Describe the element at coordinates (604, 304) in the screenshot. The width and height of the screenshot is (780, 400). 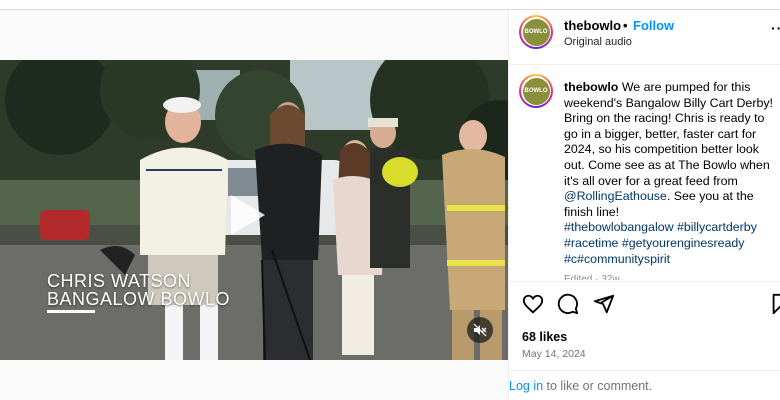
I see `share-icon` at that location.